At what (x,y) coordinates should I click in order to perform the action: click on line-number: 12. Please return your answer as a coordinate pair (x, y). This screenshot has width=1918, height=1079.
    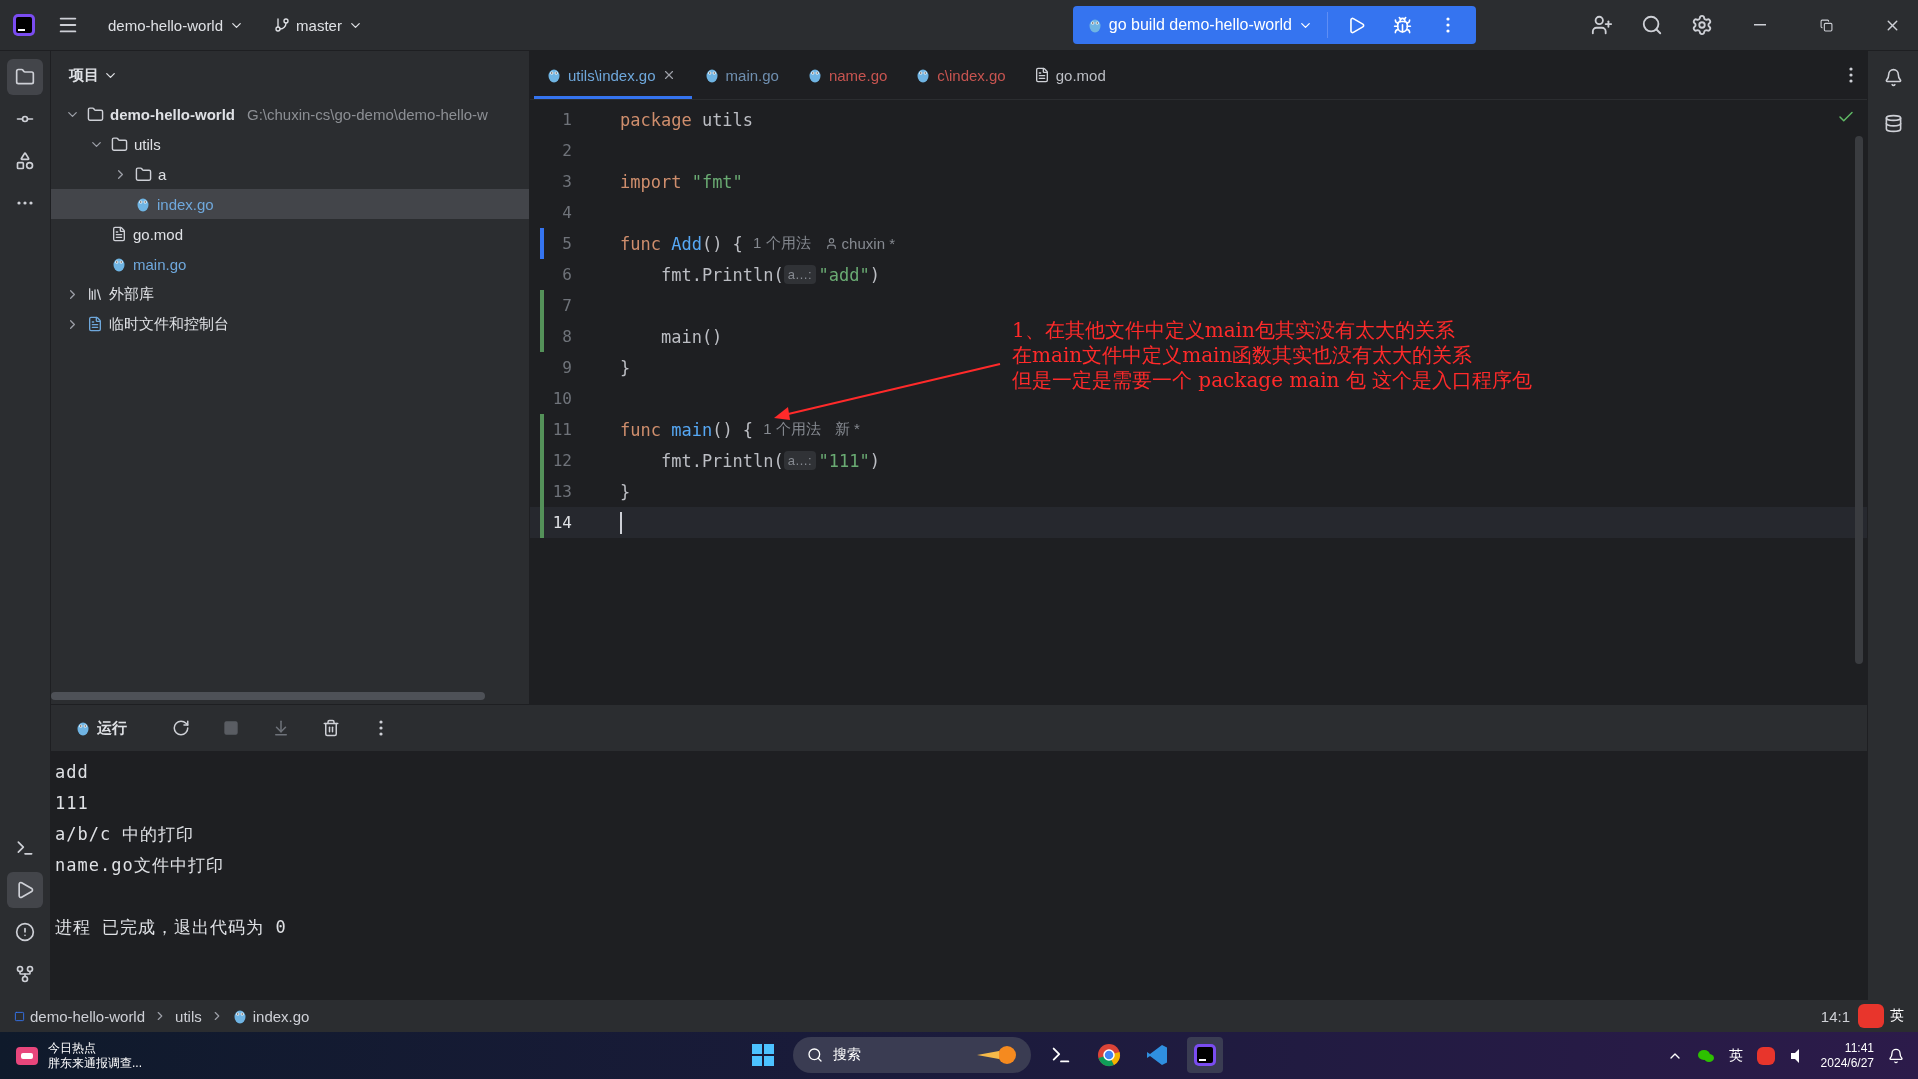
    Looking at the image, I should click on (561, 460).